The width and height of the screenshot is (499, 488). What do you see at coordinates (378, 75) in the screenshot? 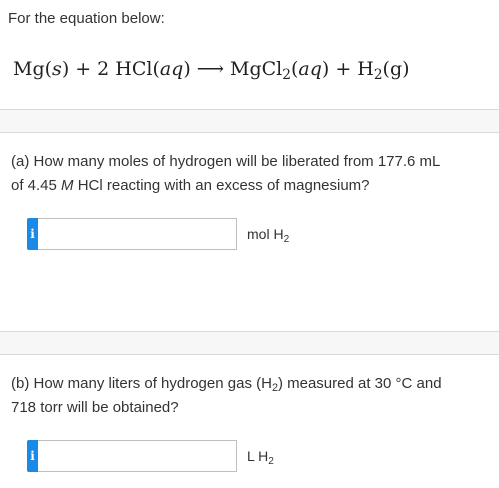
I see `product-h2-subscript: 2` at bounding box center [378, 75].